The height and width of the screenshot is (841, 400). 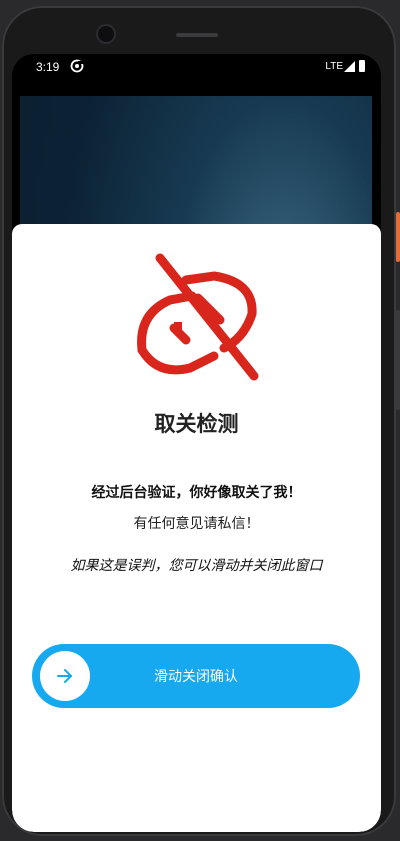 I want to click on slider-label: 滑动关闭确认, so click(x=196, y=677).